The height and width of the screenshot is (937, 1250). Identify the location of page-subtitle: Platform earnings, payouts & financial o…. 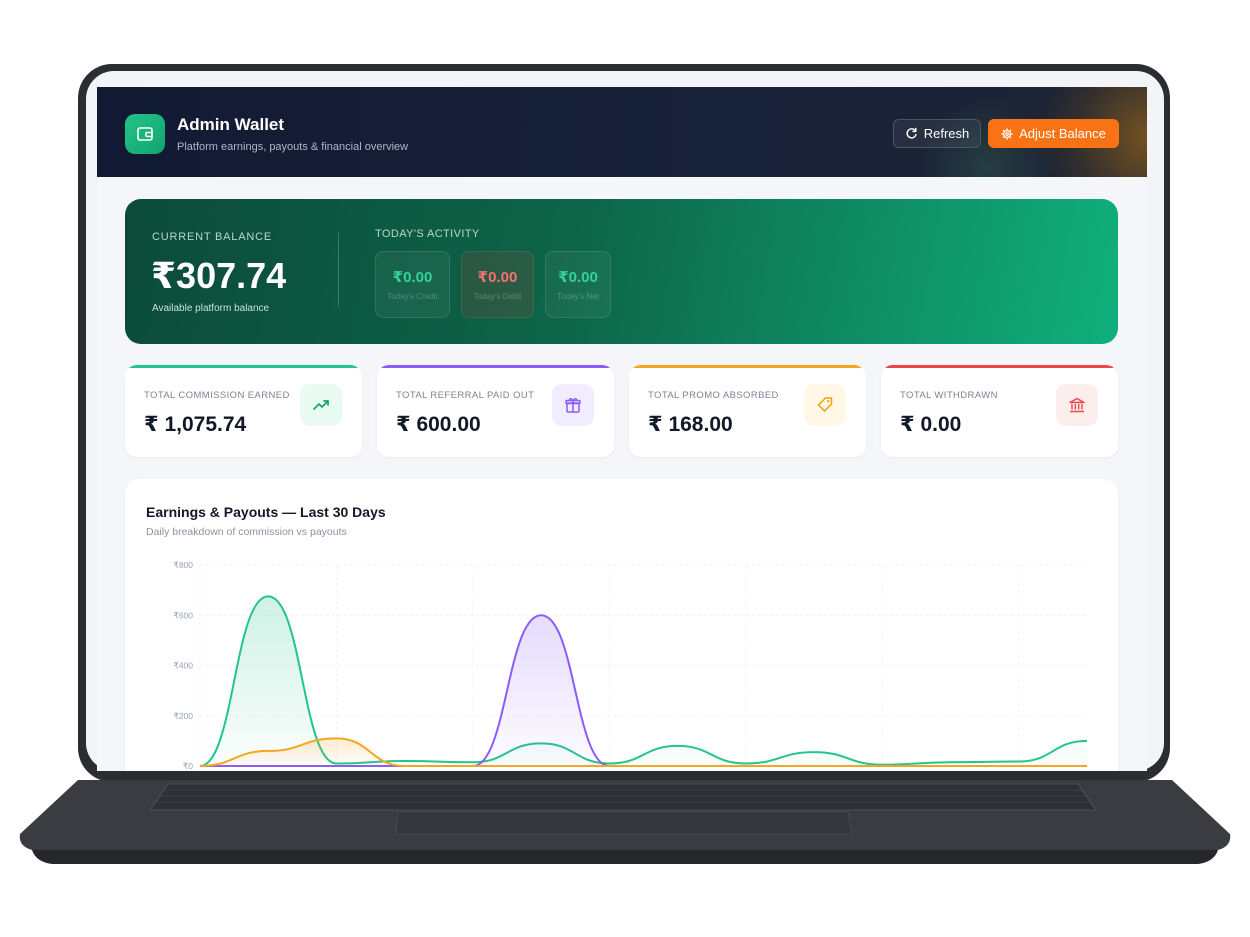
(293, 147).